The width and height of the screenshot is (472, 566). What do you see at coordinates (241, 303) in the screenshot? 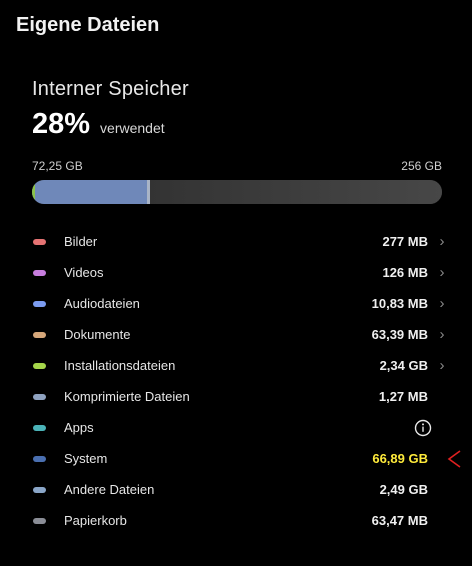
I see `category-row-audiodateien: Audiodateien 10,83 MB ›` at bounding box center [241, 303].